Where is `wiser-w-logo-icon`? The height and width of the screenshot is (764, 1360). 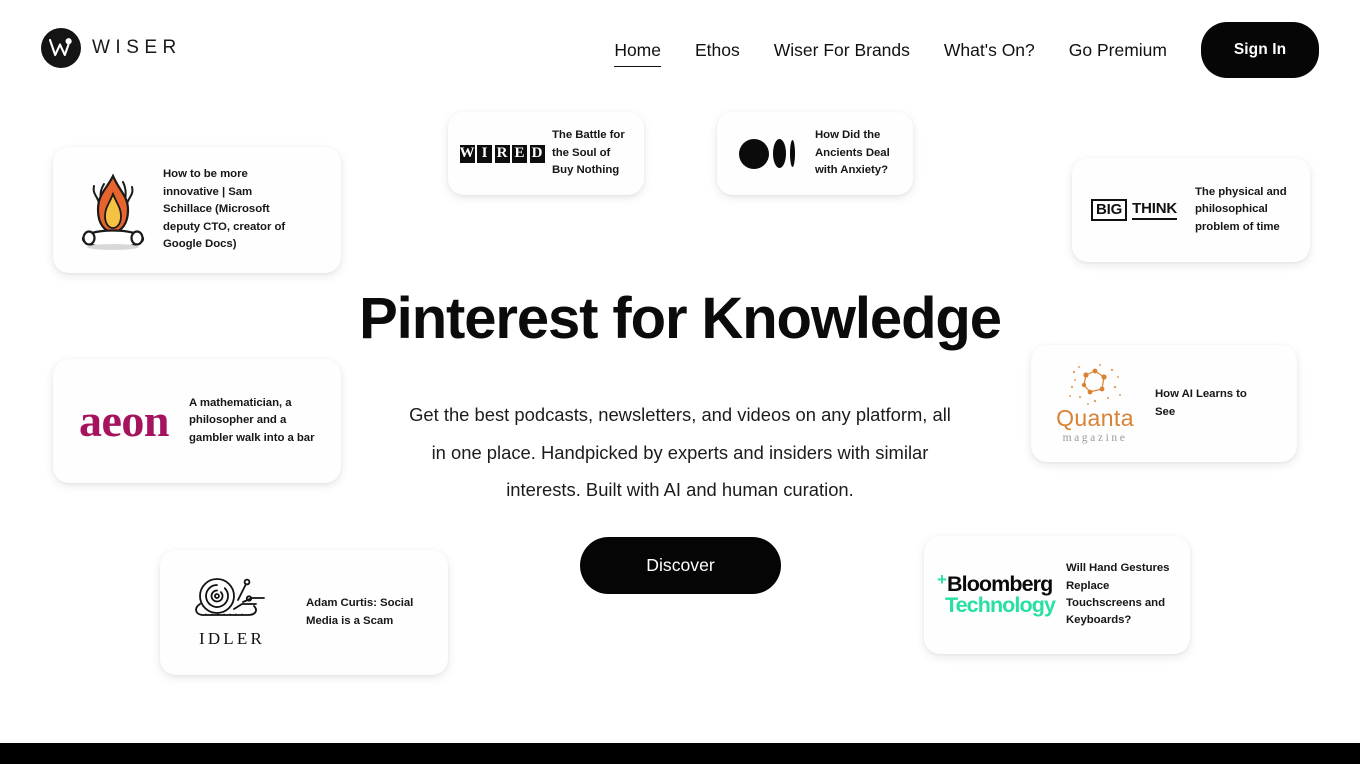
wiser-w-logo-icon is located at coordinates (61, 48).